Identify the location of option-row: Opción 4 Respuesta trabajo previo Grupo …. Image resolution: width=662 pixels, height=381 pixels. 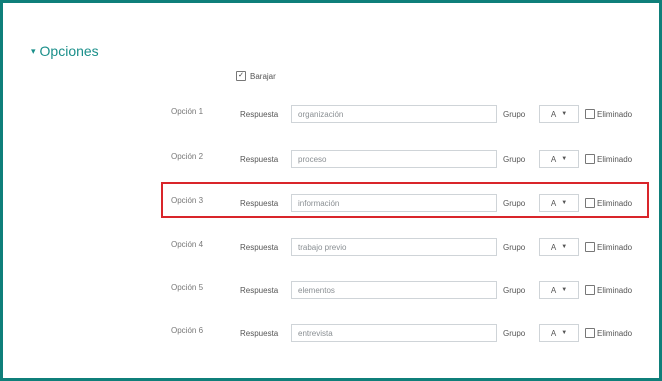
(331, 246).